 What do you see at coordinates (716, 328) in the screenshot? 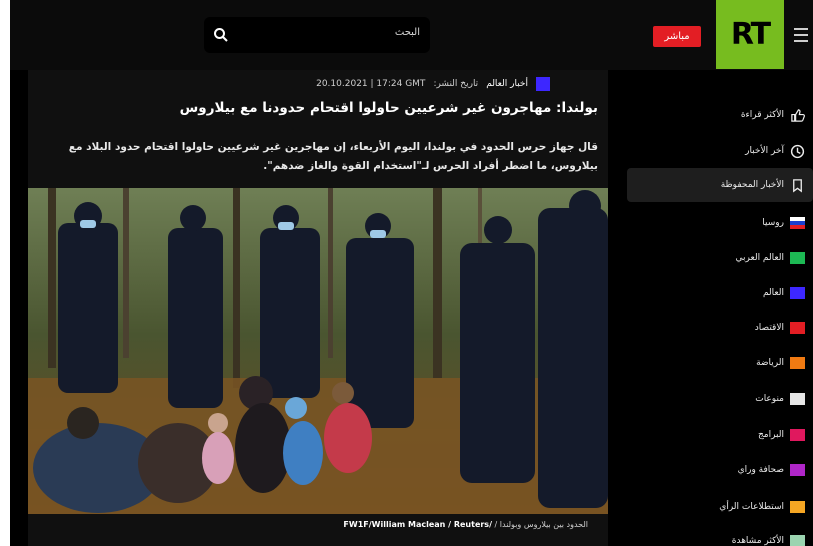
I see `sidebar-item-economy: الاقتصاد` at bounding box center [716, 328].